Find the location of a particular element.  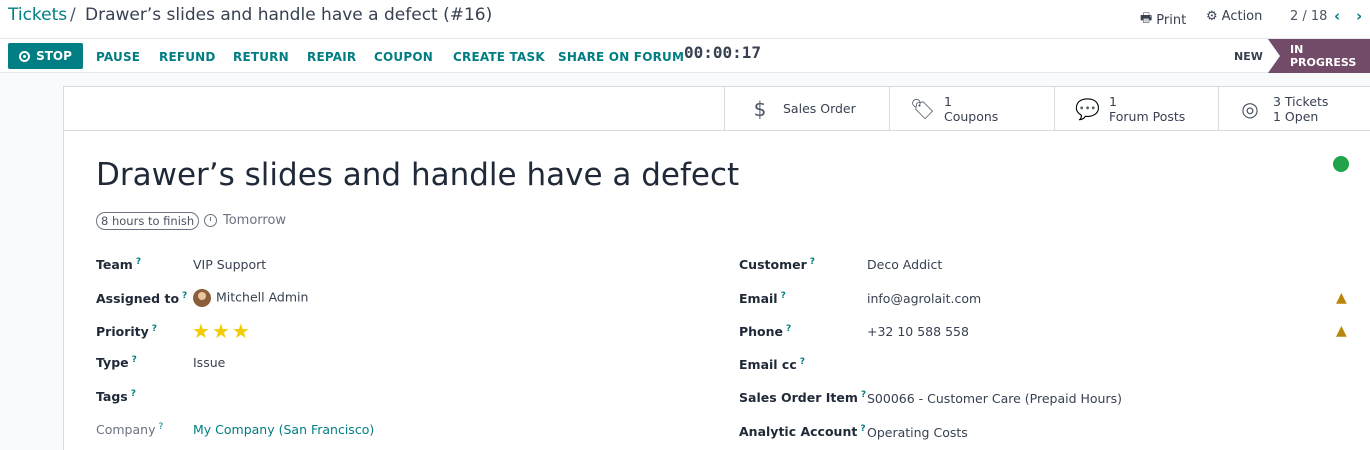

forum-posts-label: Forum Posts is located at coordinates (1147, 116).